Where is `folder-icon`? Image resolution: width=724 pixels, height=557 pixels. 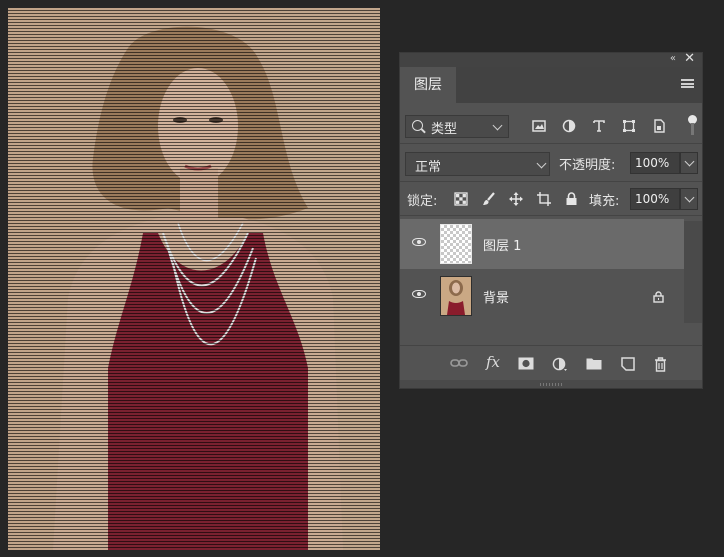 folder-icon is located at coordinates (594, 363).